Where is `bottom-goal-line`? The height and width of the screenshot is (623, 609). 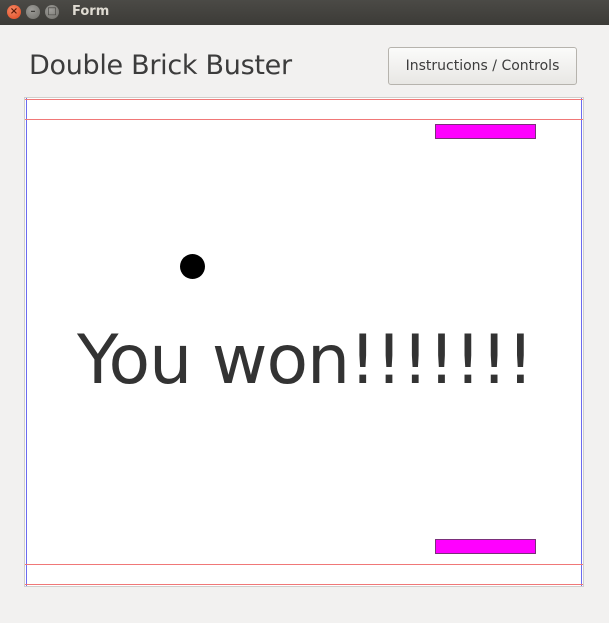 bottom-goal-line is located at coordinates (304, 564).